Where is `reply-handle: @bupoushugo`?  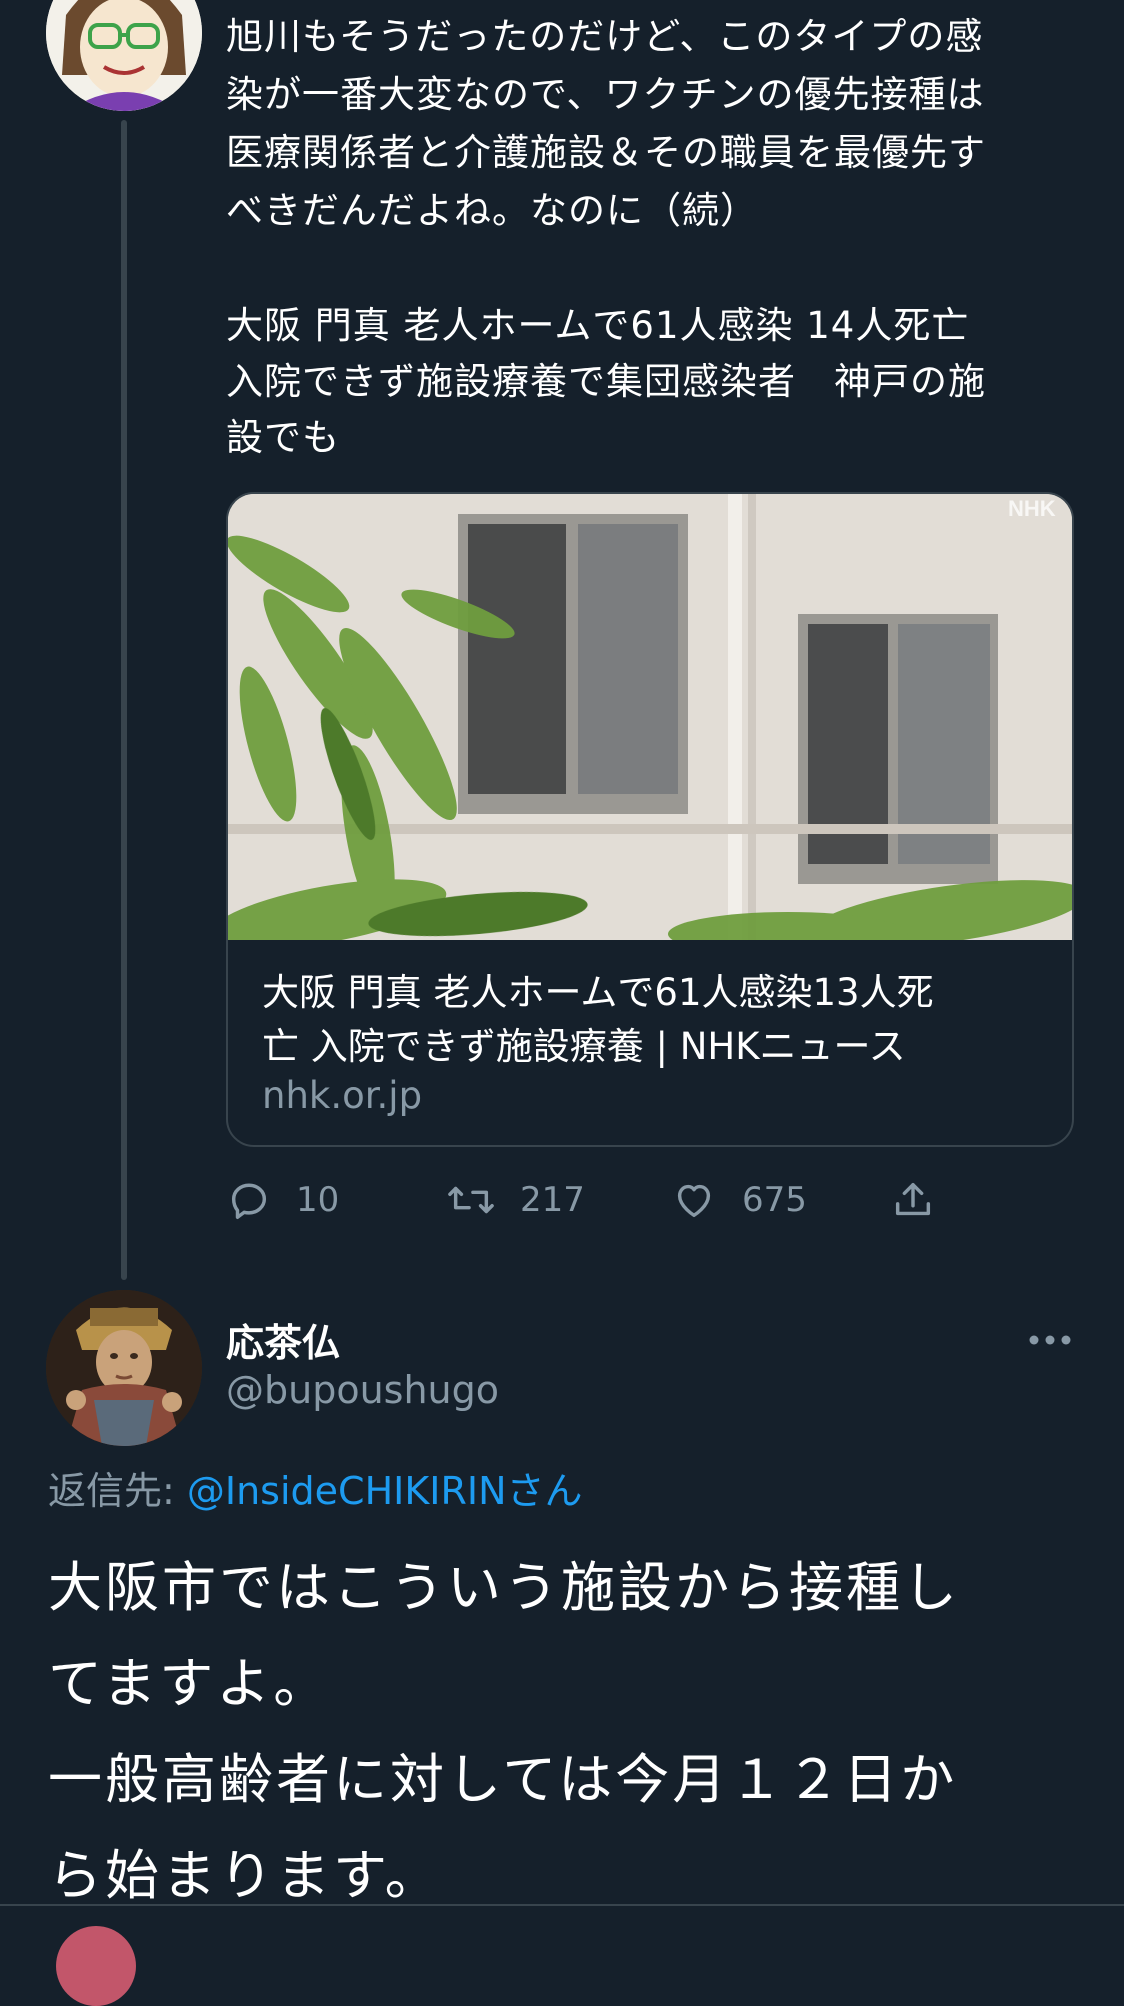 reply-handle: @bupoushugo is located at coordinates (362, 1390).